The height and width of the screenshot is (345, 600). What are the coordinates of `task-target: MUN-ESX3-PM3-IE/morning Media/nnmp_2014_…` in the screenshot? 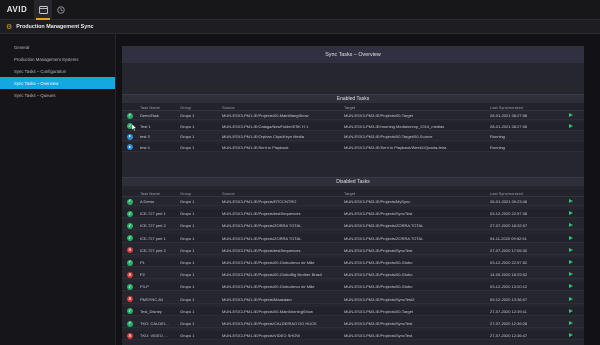 It's located at (394, 126).